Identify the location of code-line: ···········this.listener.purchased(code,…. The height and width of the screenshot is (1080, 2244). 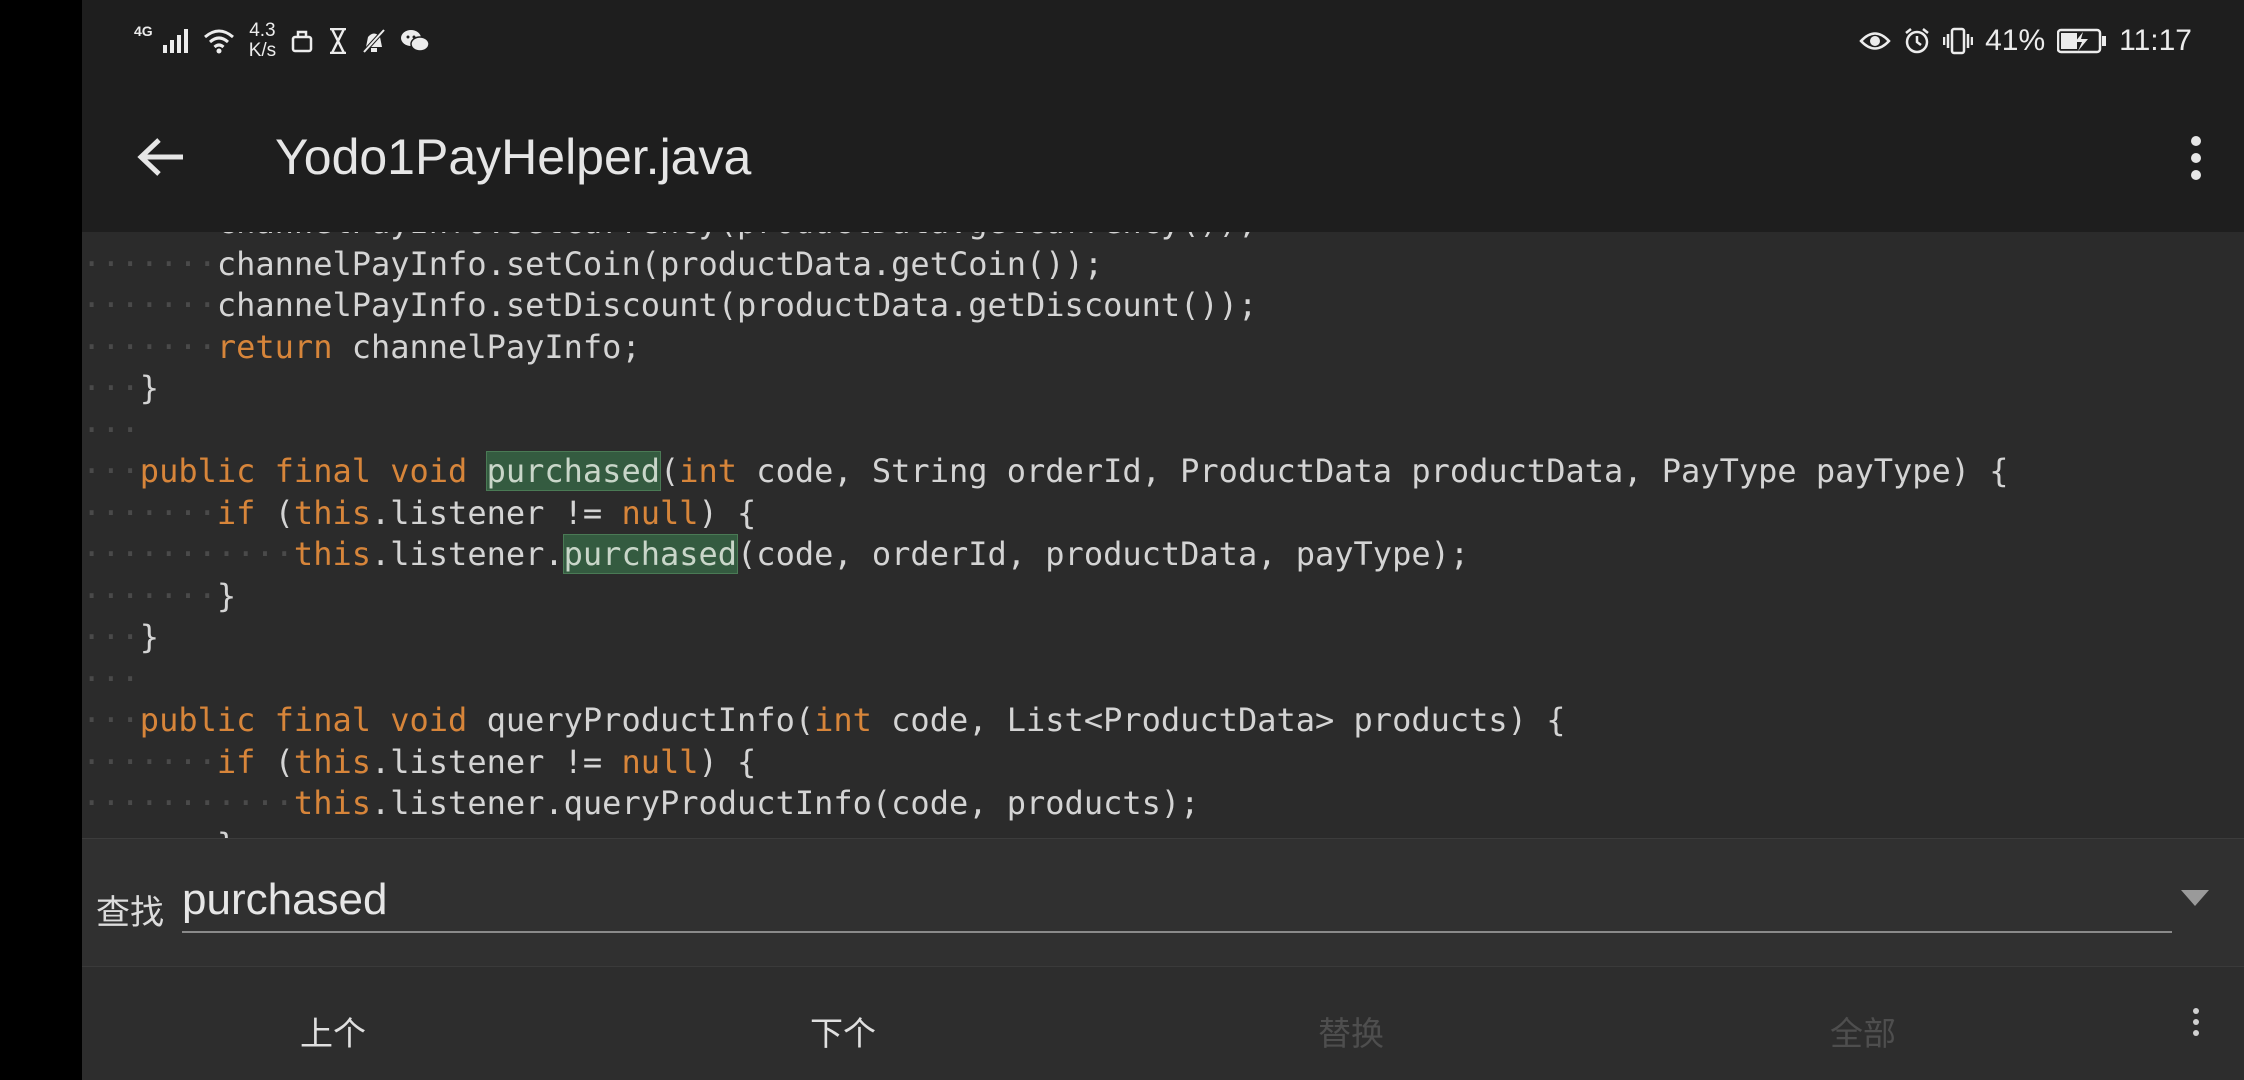
(1045, 555).